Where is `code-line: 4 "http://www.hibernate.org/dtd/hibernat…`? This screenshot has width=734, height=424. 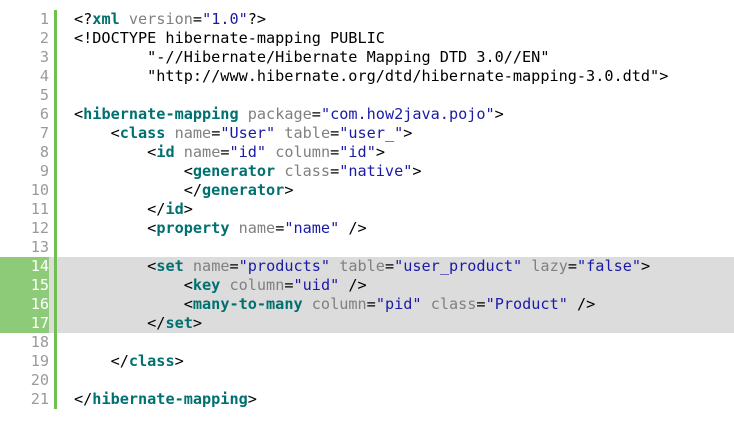 code-line: 4 "http://www.hibernate.org/dtd/hibernat… is located at coordinates (367, 76).